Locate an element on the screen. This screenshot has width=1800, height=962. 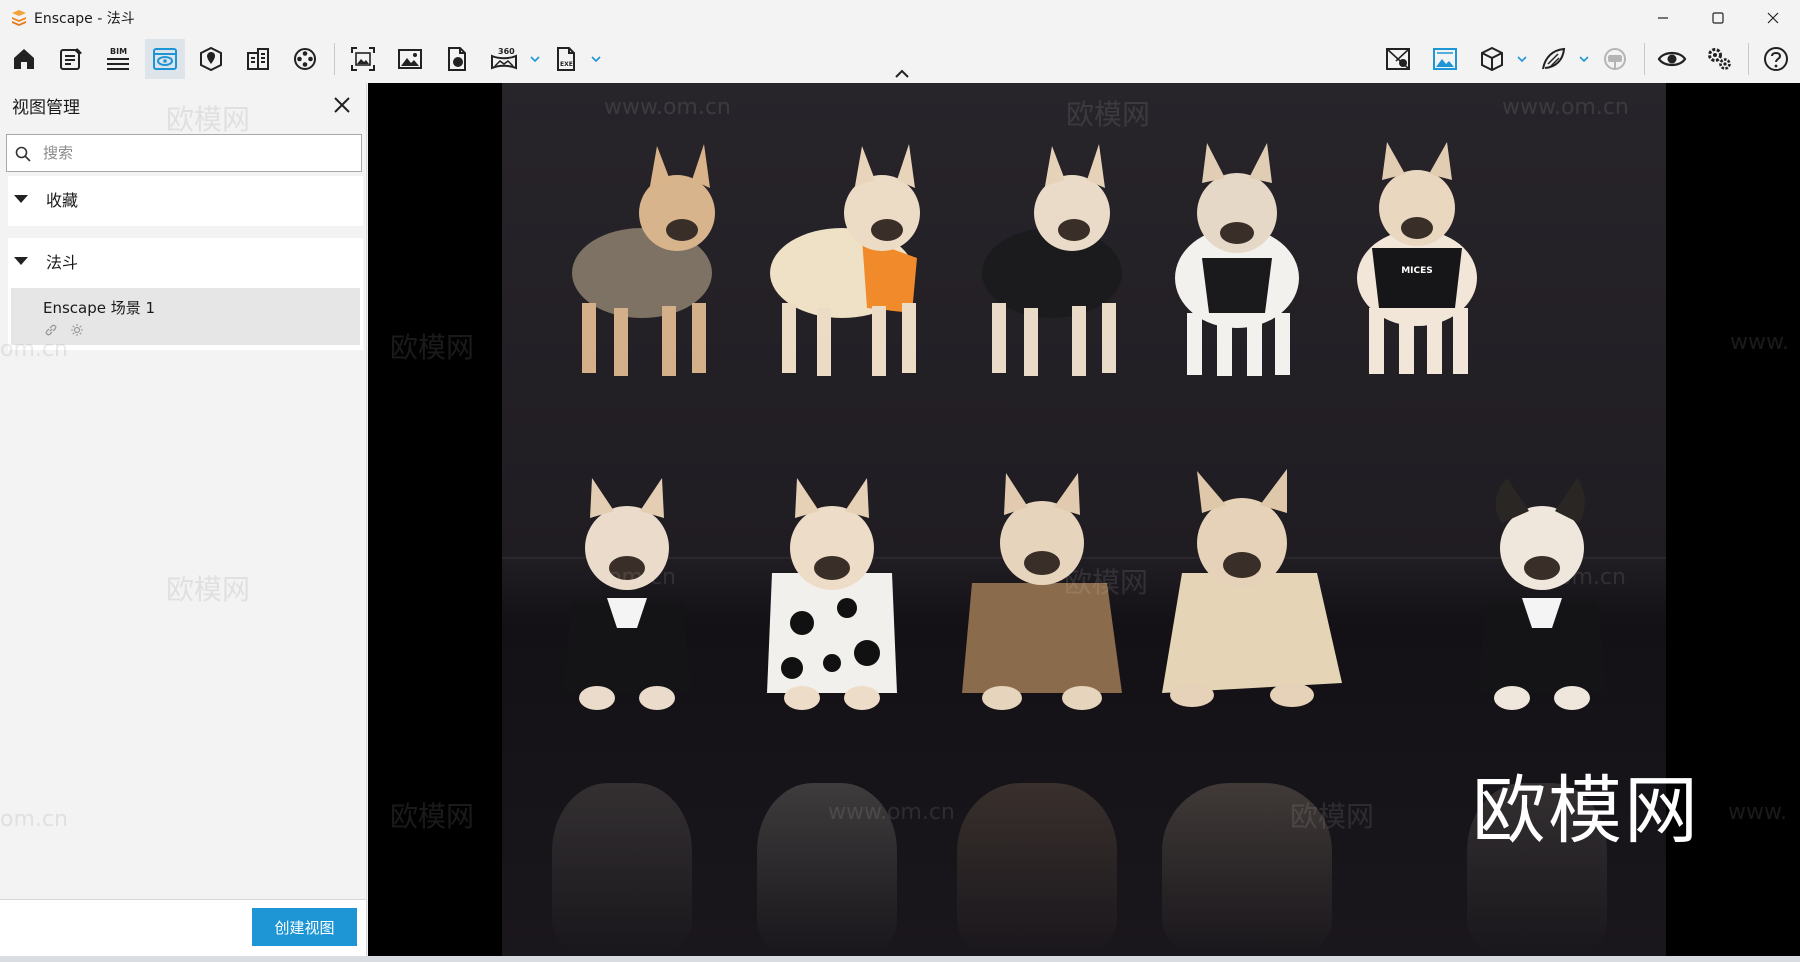
exe-export-button: EXE is located at coordinates (566, 59).